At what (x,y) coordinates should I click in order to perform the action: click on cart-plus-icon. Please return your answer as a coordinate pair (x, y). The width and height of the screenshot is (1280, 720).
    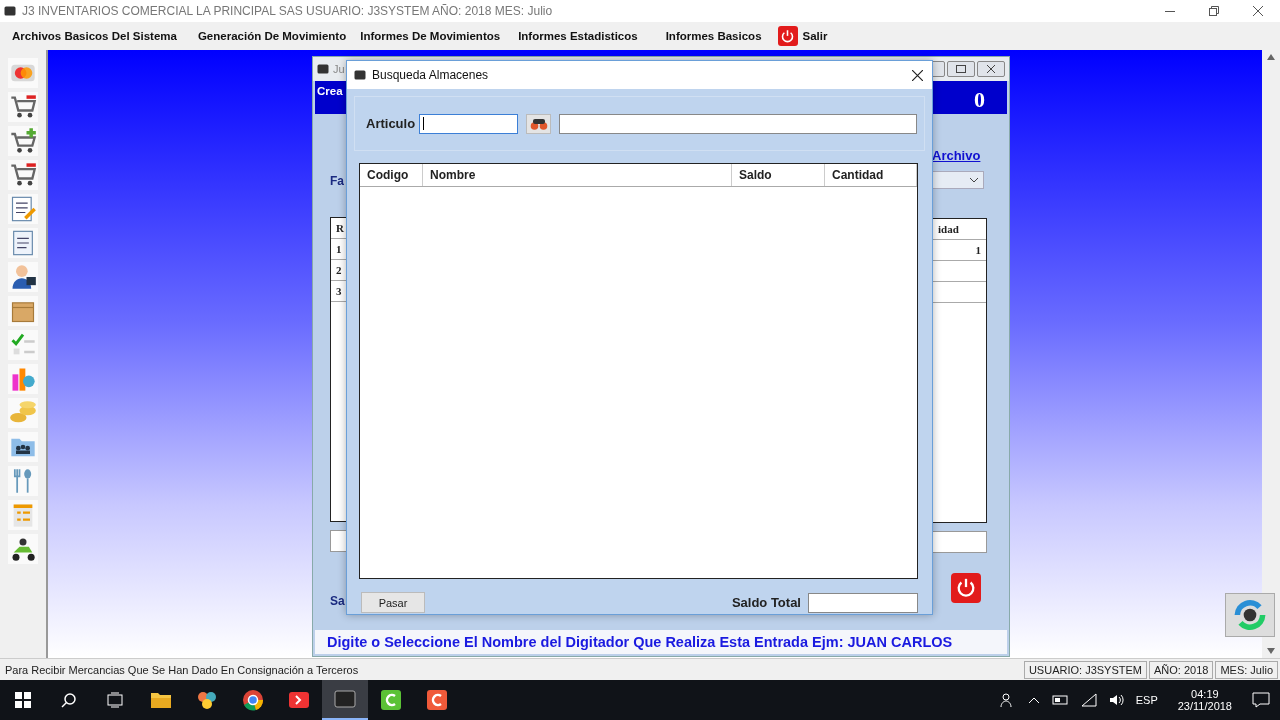
    Looking at the image, I should click on (23, 141).